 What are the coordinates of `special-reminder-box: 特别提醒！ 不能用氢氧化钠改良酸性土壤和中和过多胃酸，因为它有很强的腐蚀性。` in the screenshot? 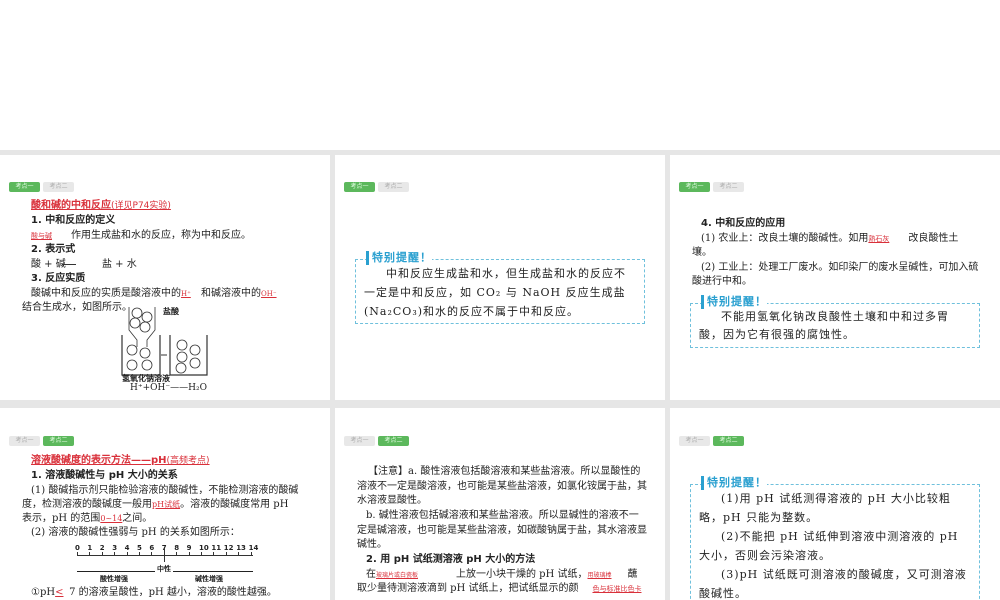 It's located at (835, 321).